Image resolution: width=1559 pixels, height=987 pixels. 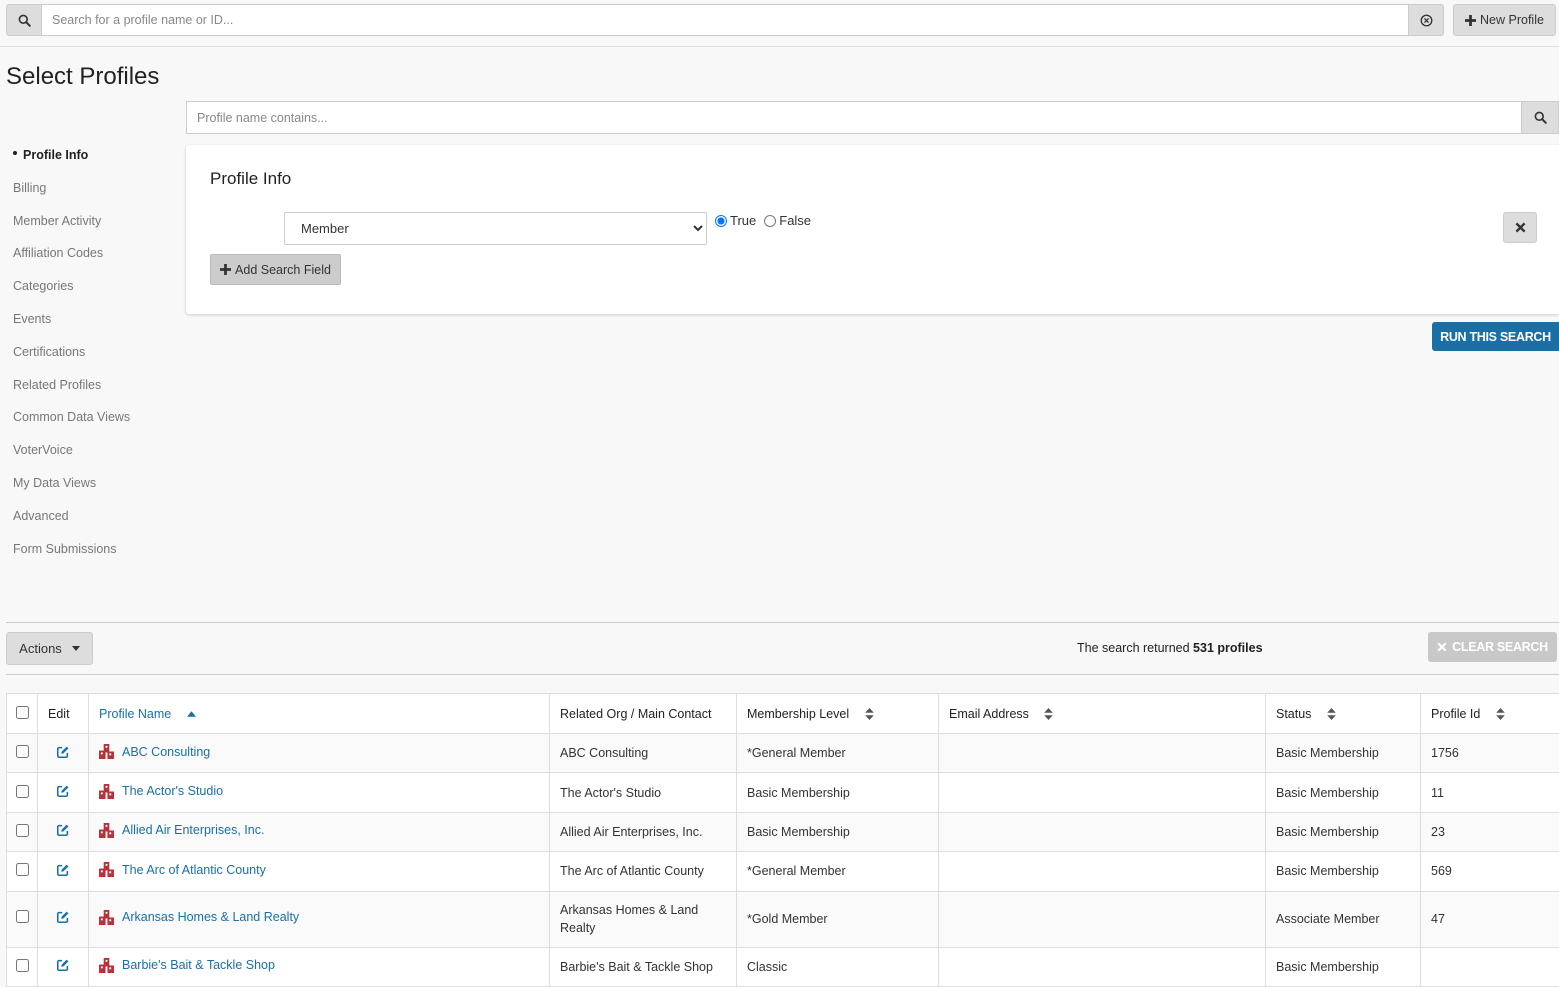 What do you see at coordinates (1490, 753) in the screenshot?
I see `profile-id-cell: 1756` at bounding box center [1490, 753].